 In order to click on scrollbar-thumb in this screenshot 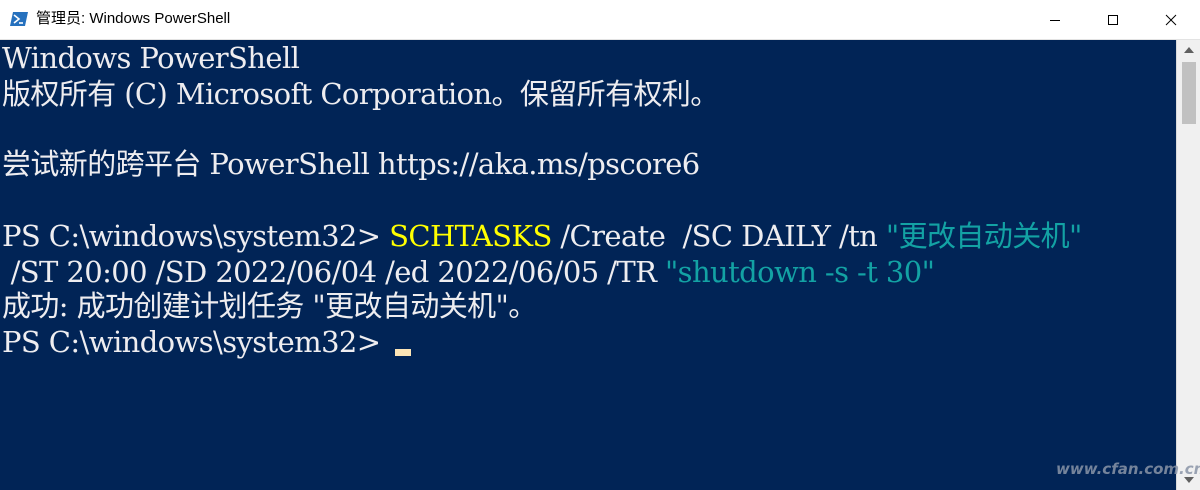, I will do `click(1189, 93)`.